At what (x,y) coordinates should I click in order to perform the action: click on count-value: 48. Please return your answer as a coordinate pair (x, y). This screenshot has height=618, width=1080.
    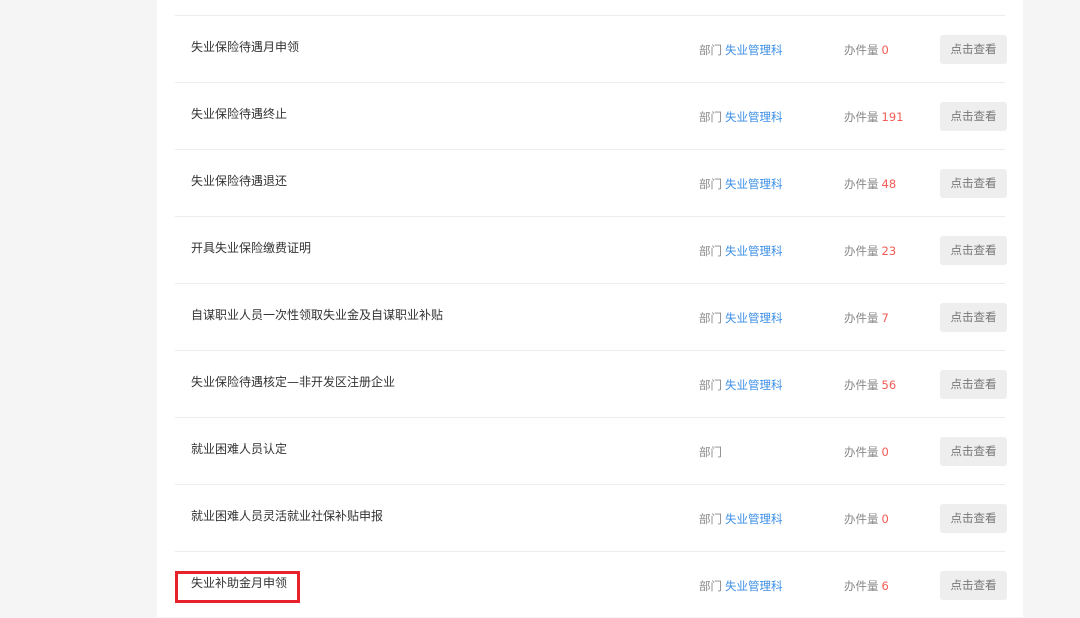
    Looking at the image, I should click on (889, 184).